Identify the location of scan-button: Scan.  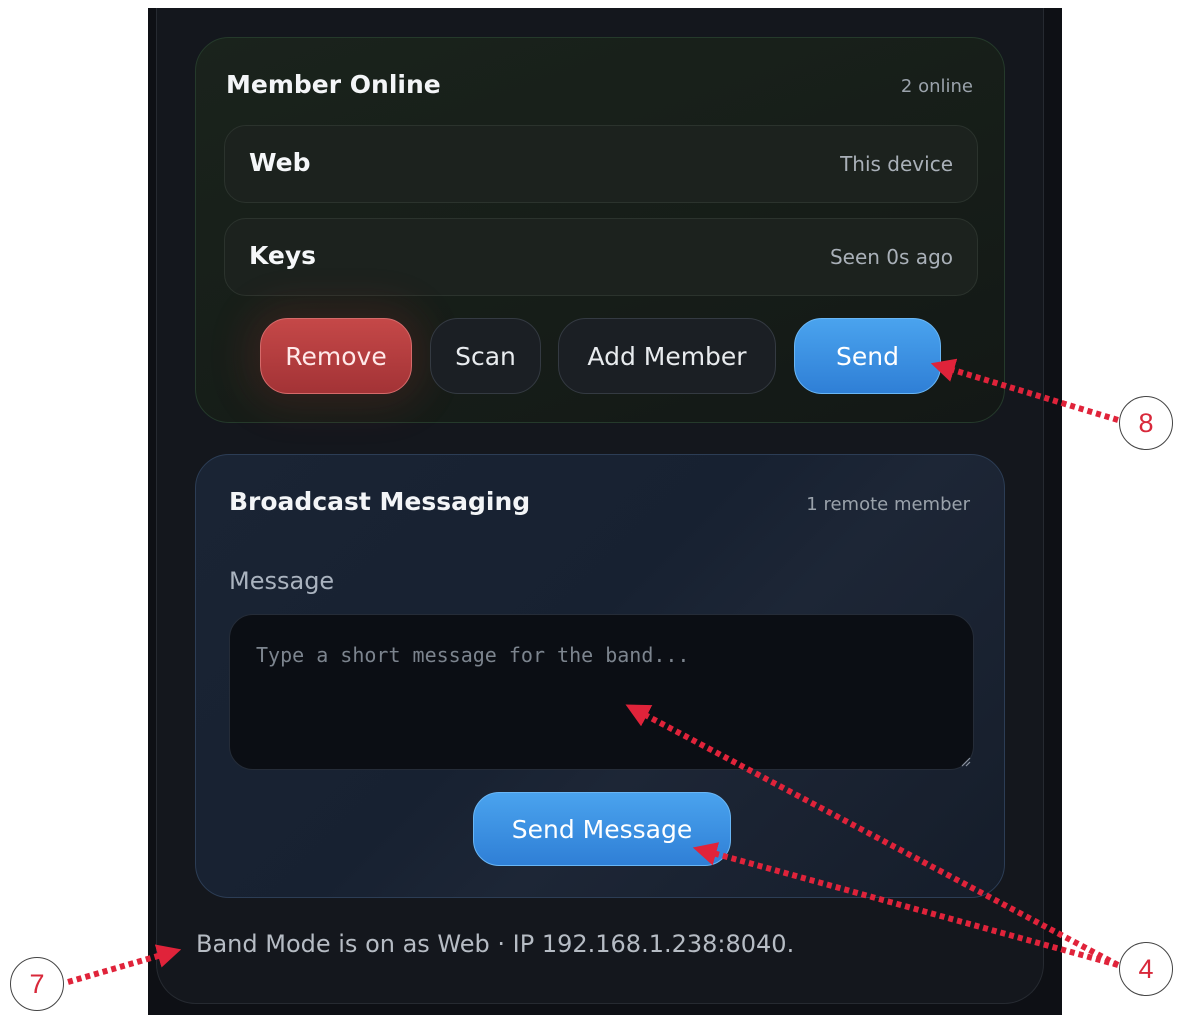
(485, 356).